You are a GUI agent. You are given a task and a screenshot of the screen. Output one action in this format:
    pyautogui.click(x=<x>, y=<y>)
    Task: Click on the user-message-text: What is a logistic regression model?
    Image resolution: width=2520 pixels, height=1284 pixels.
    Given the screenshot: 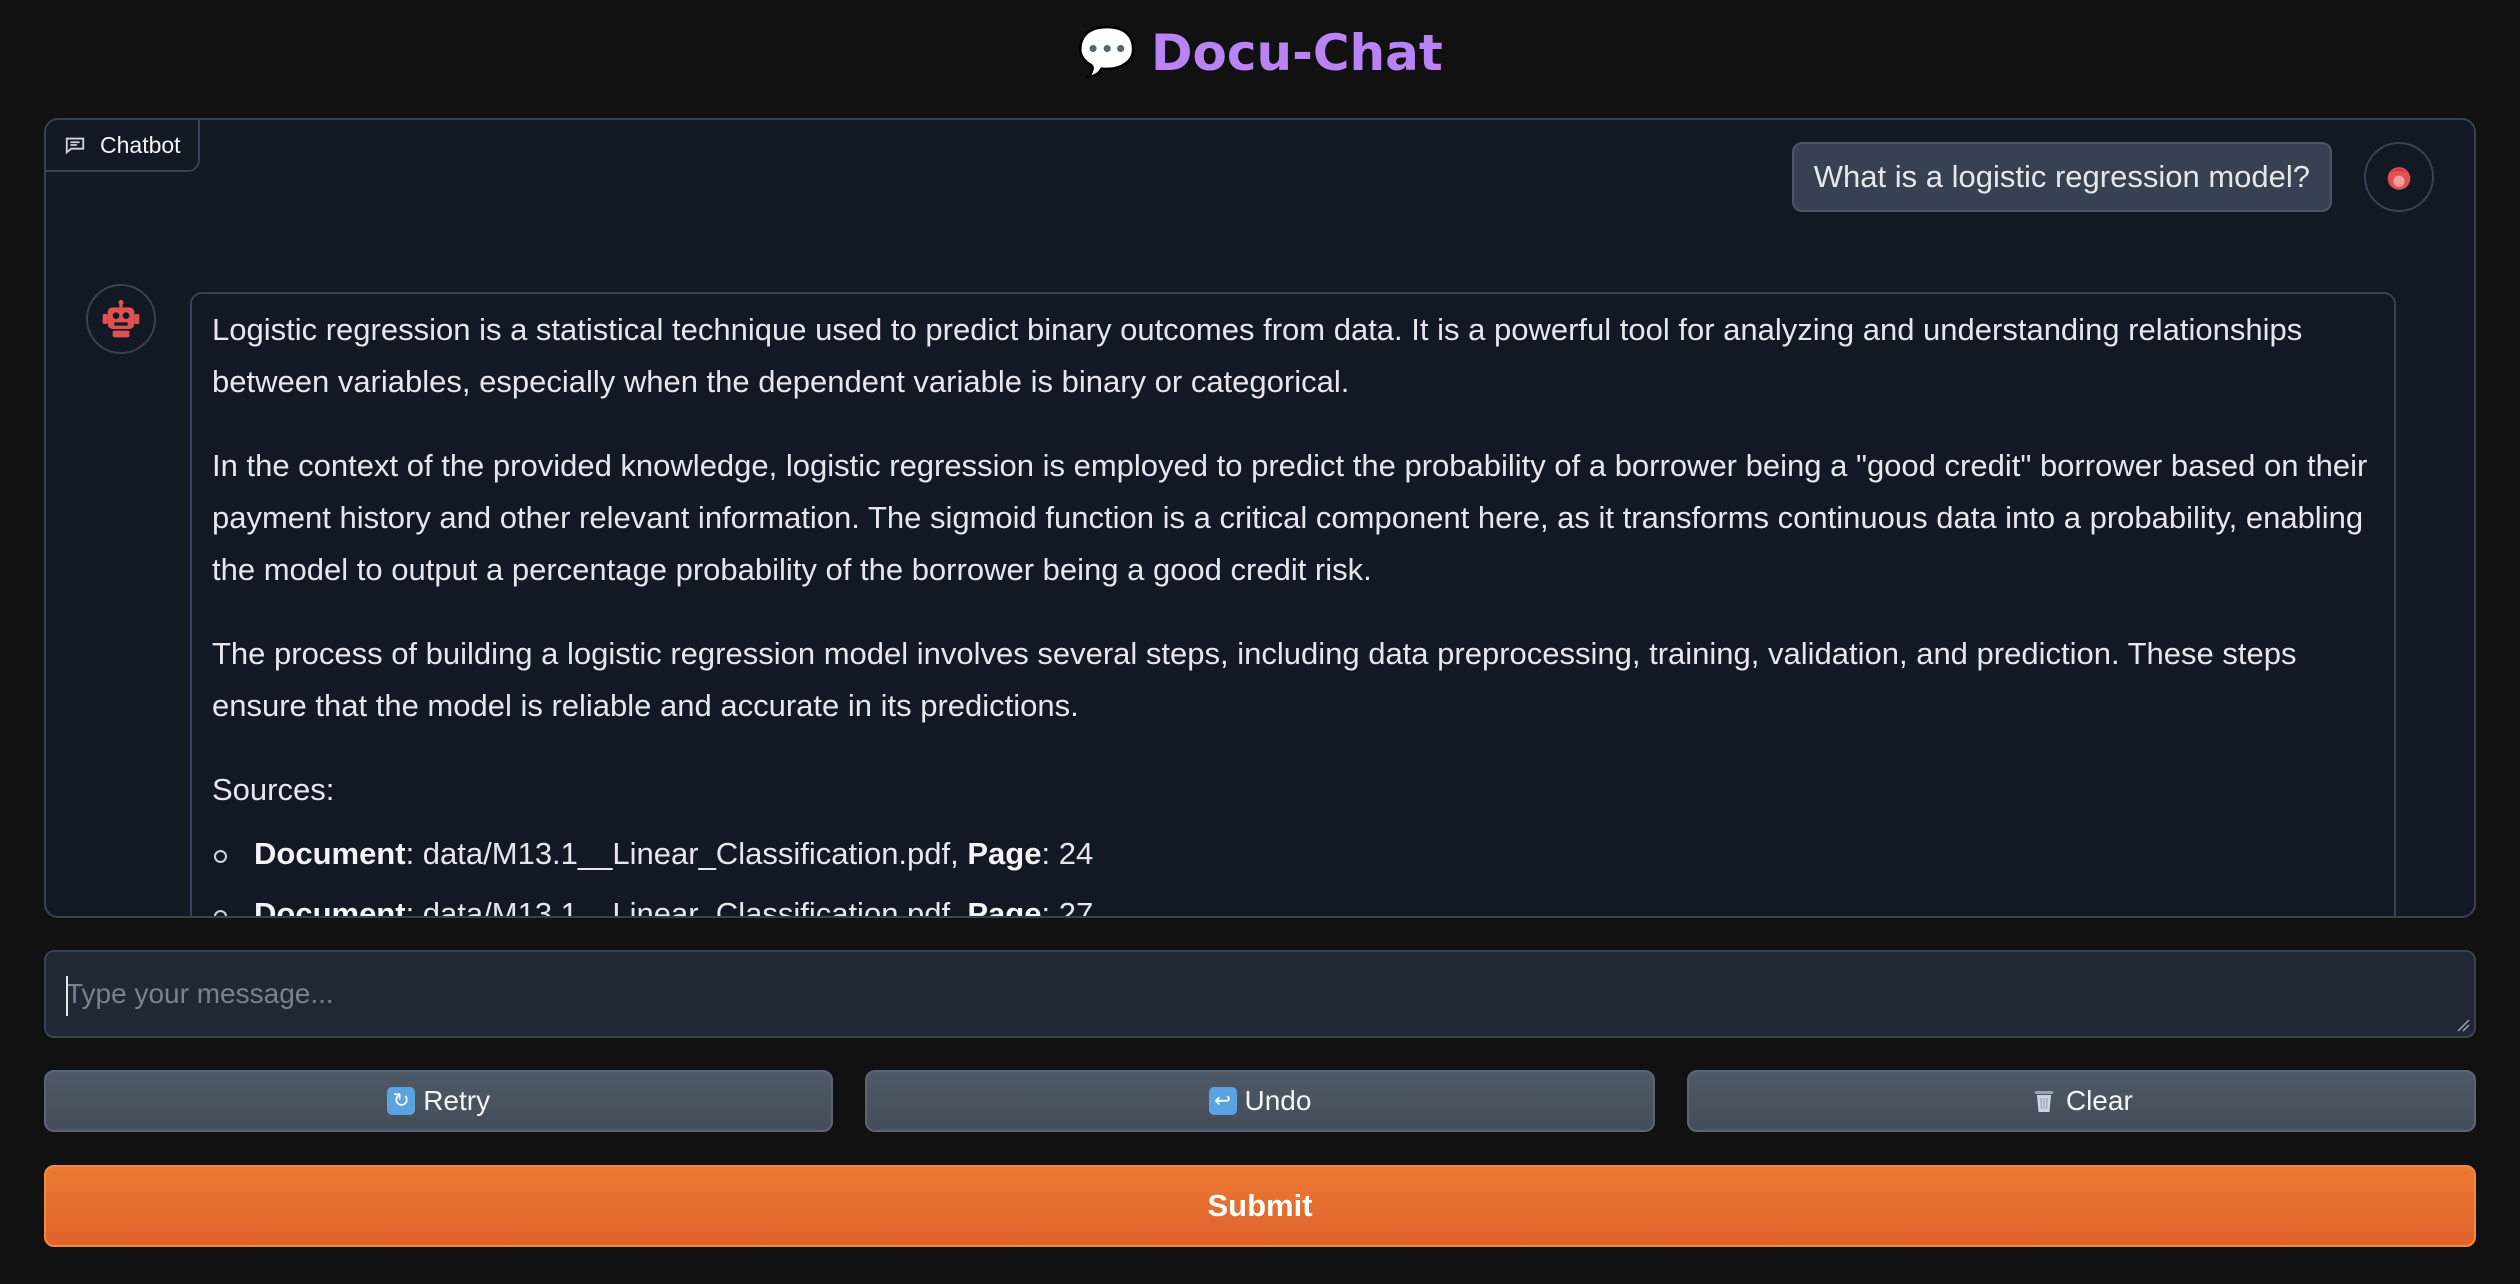 What is the action you would take?
    pyautogui.click(x=2061, y=176)
    